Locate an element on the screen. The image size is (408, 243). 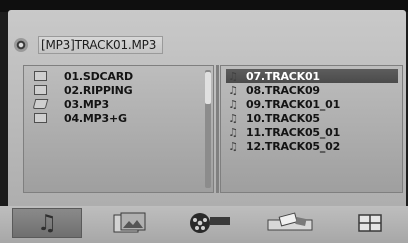
folder-item-sdcard: 01.SDCARD is located at coordinates (116, 76).